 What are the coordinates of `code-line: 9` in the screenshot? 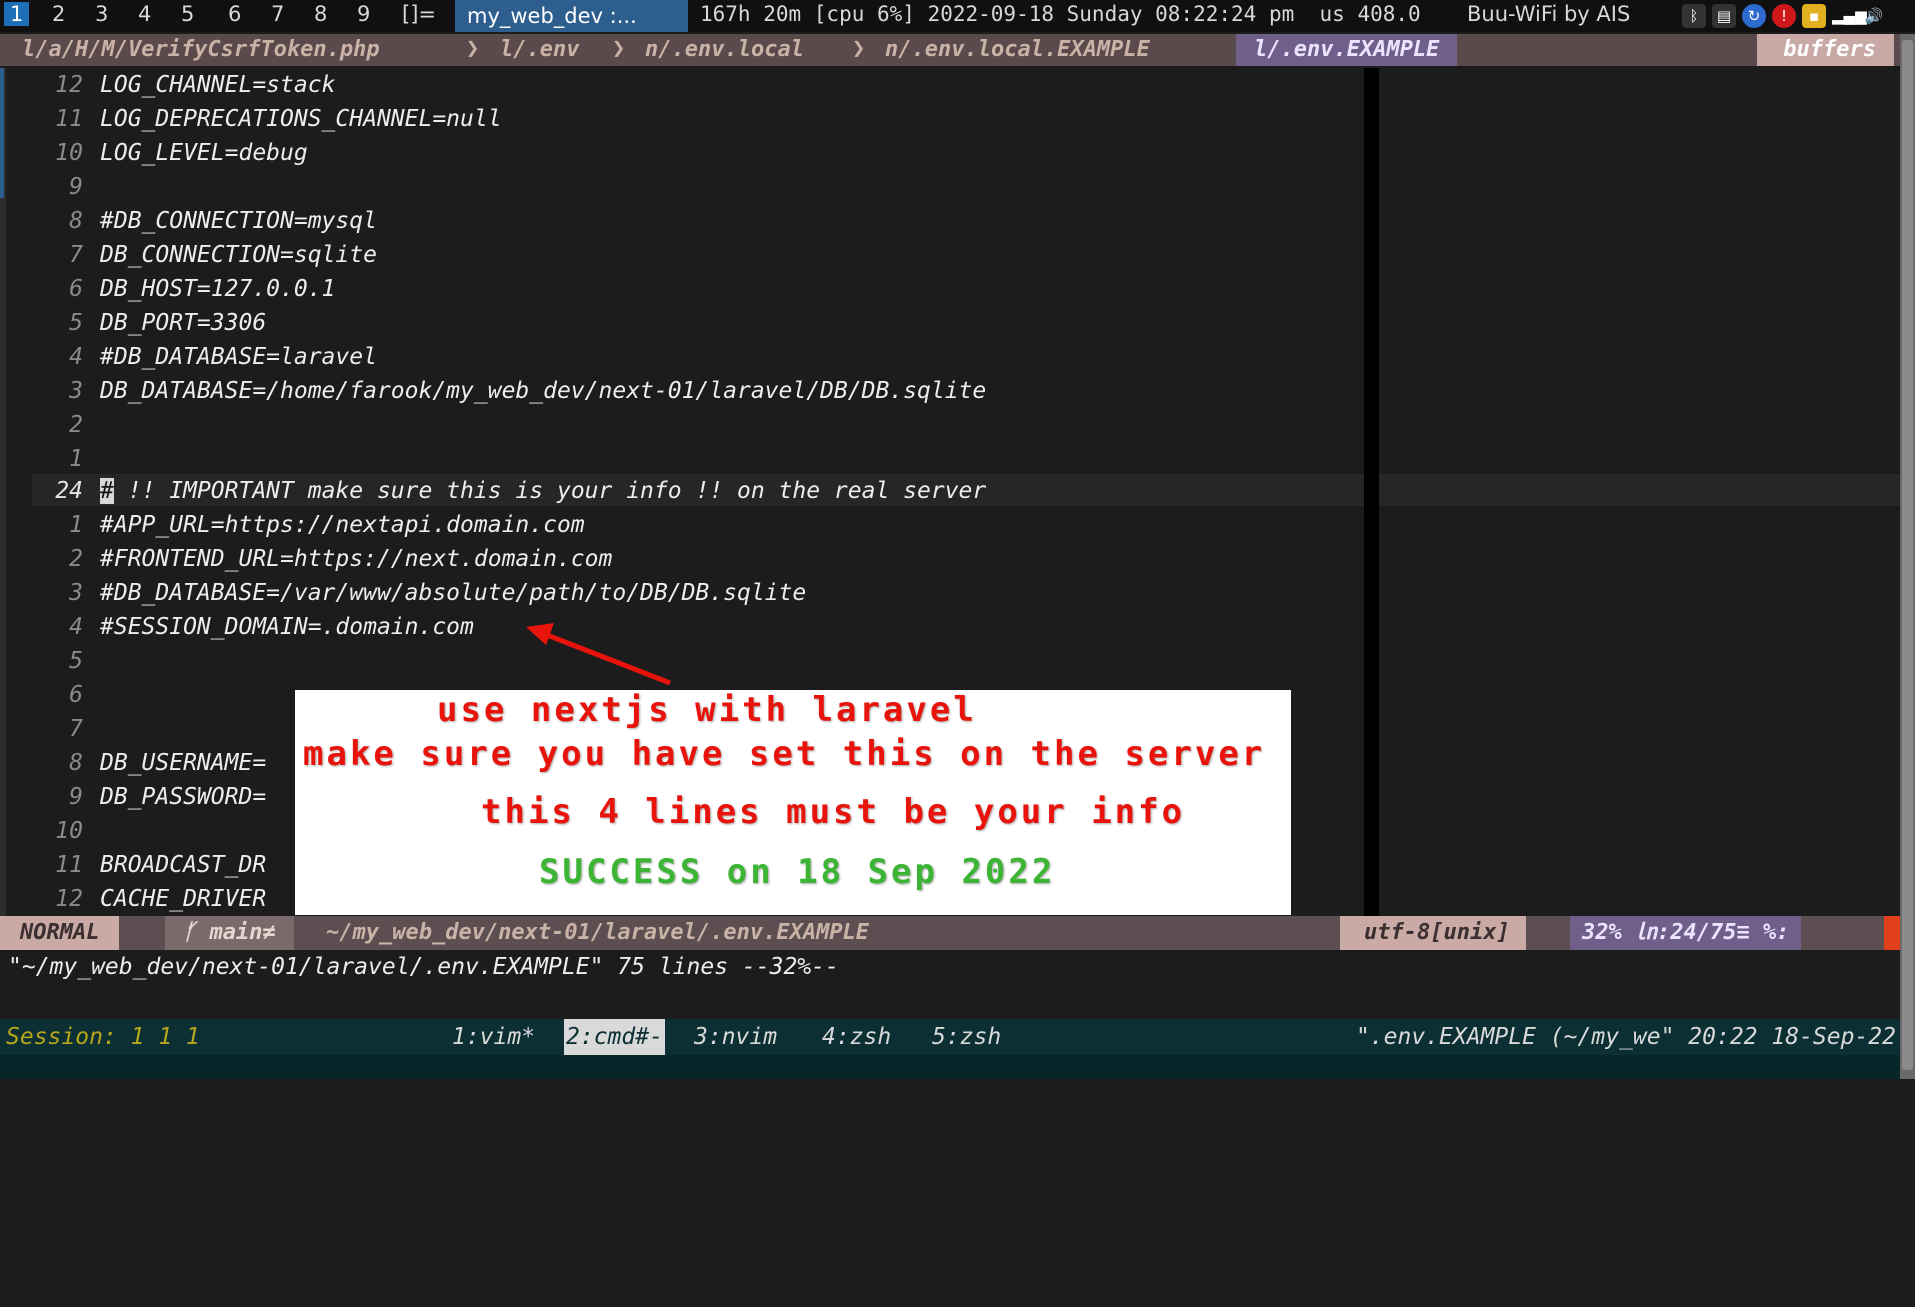 It's located at (682, 187).